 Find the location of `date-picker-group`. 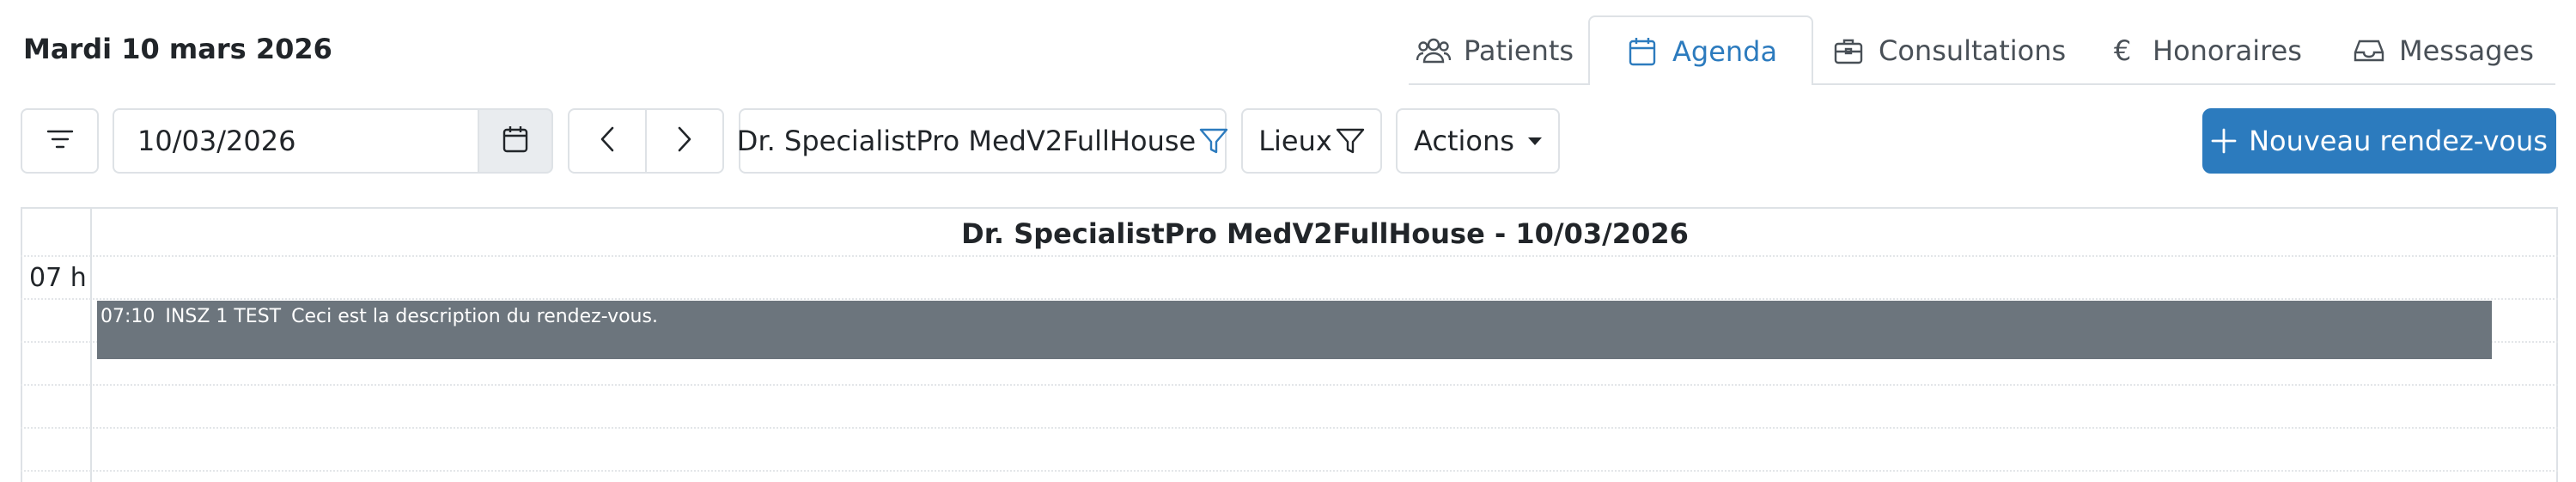

date-picker-group is located at coordinates (333, 141).